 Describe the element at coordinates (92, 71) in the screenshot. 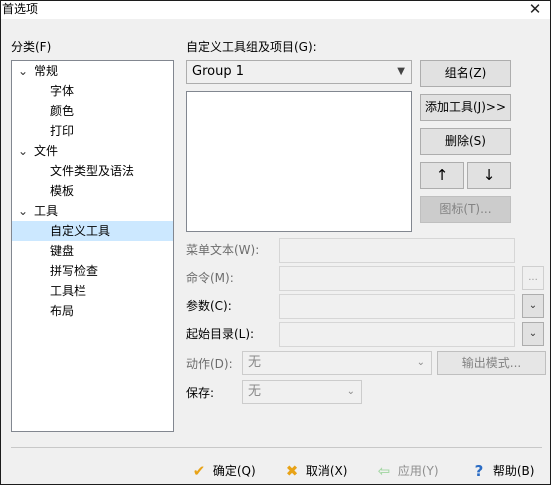

I see `tree-node-general: ⌄ 常规` at that location.